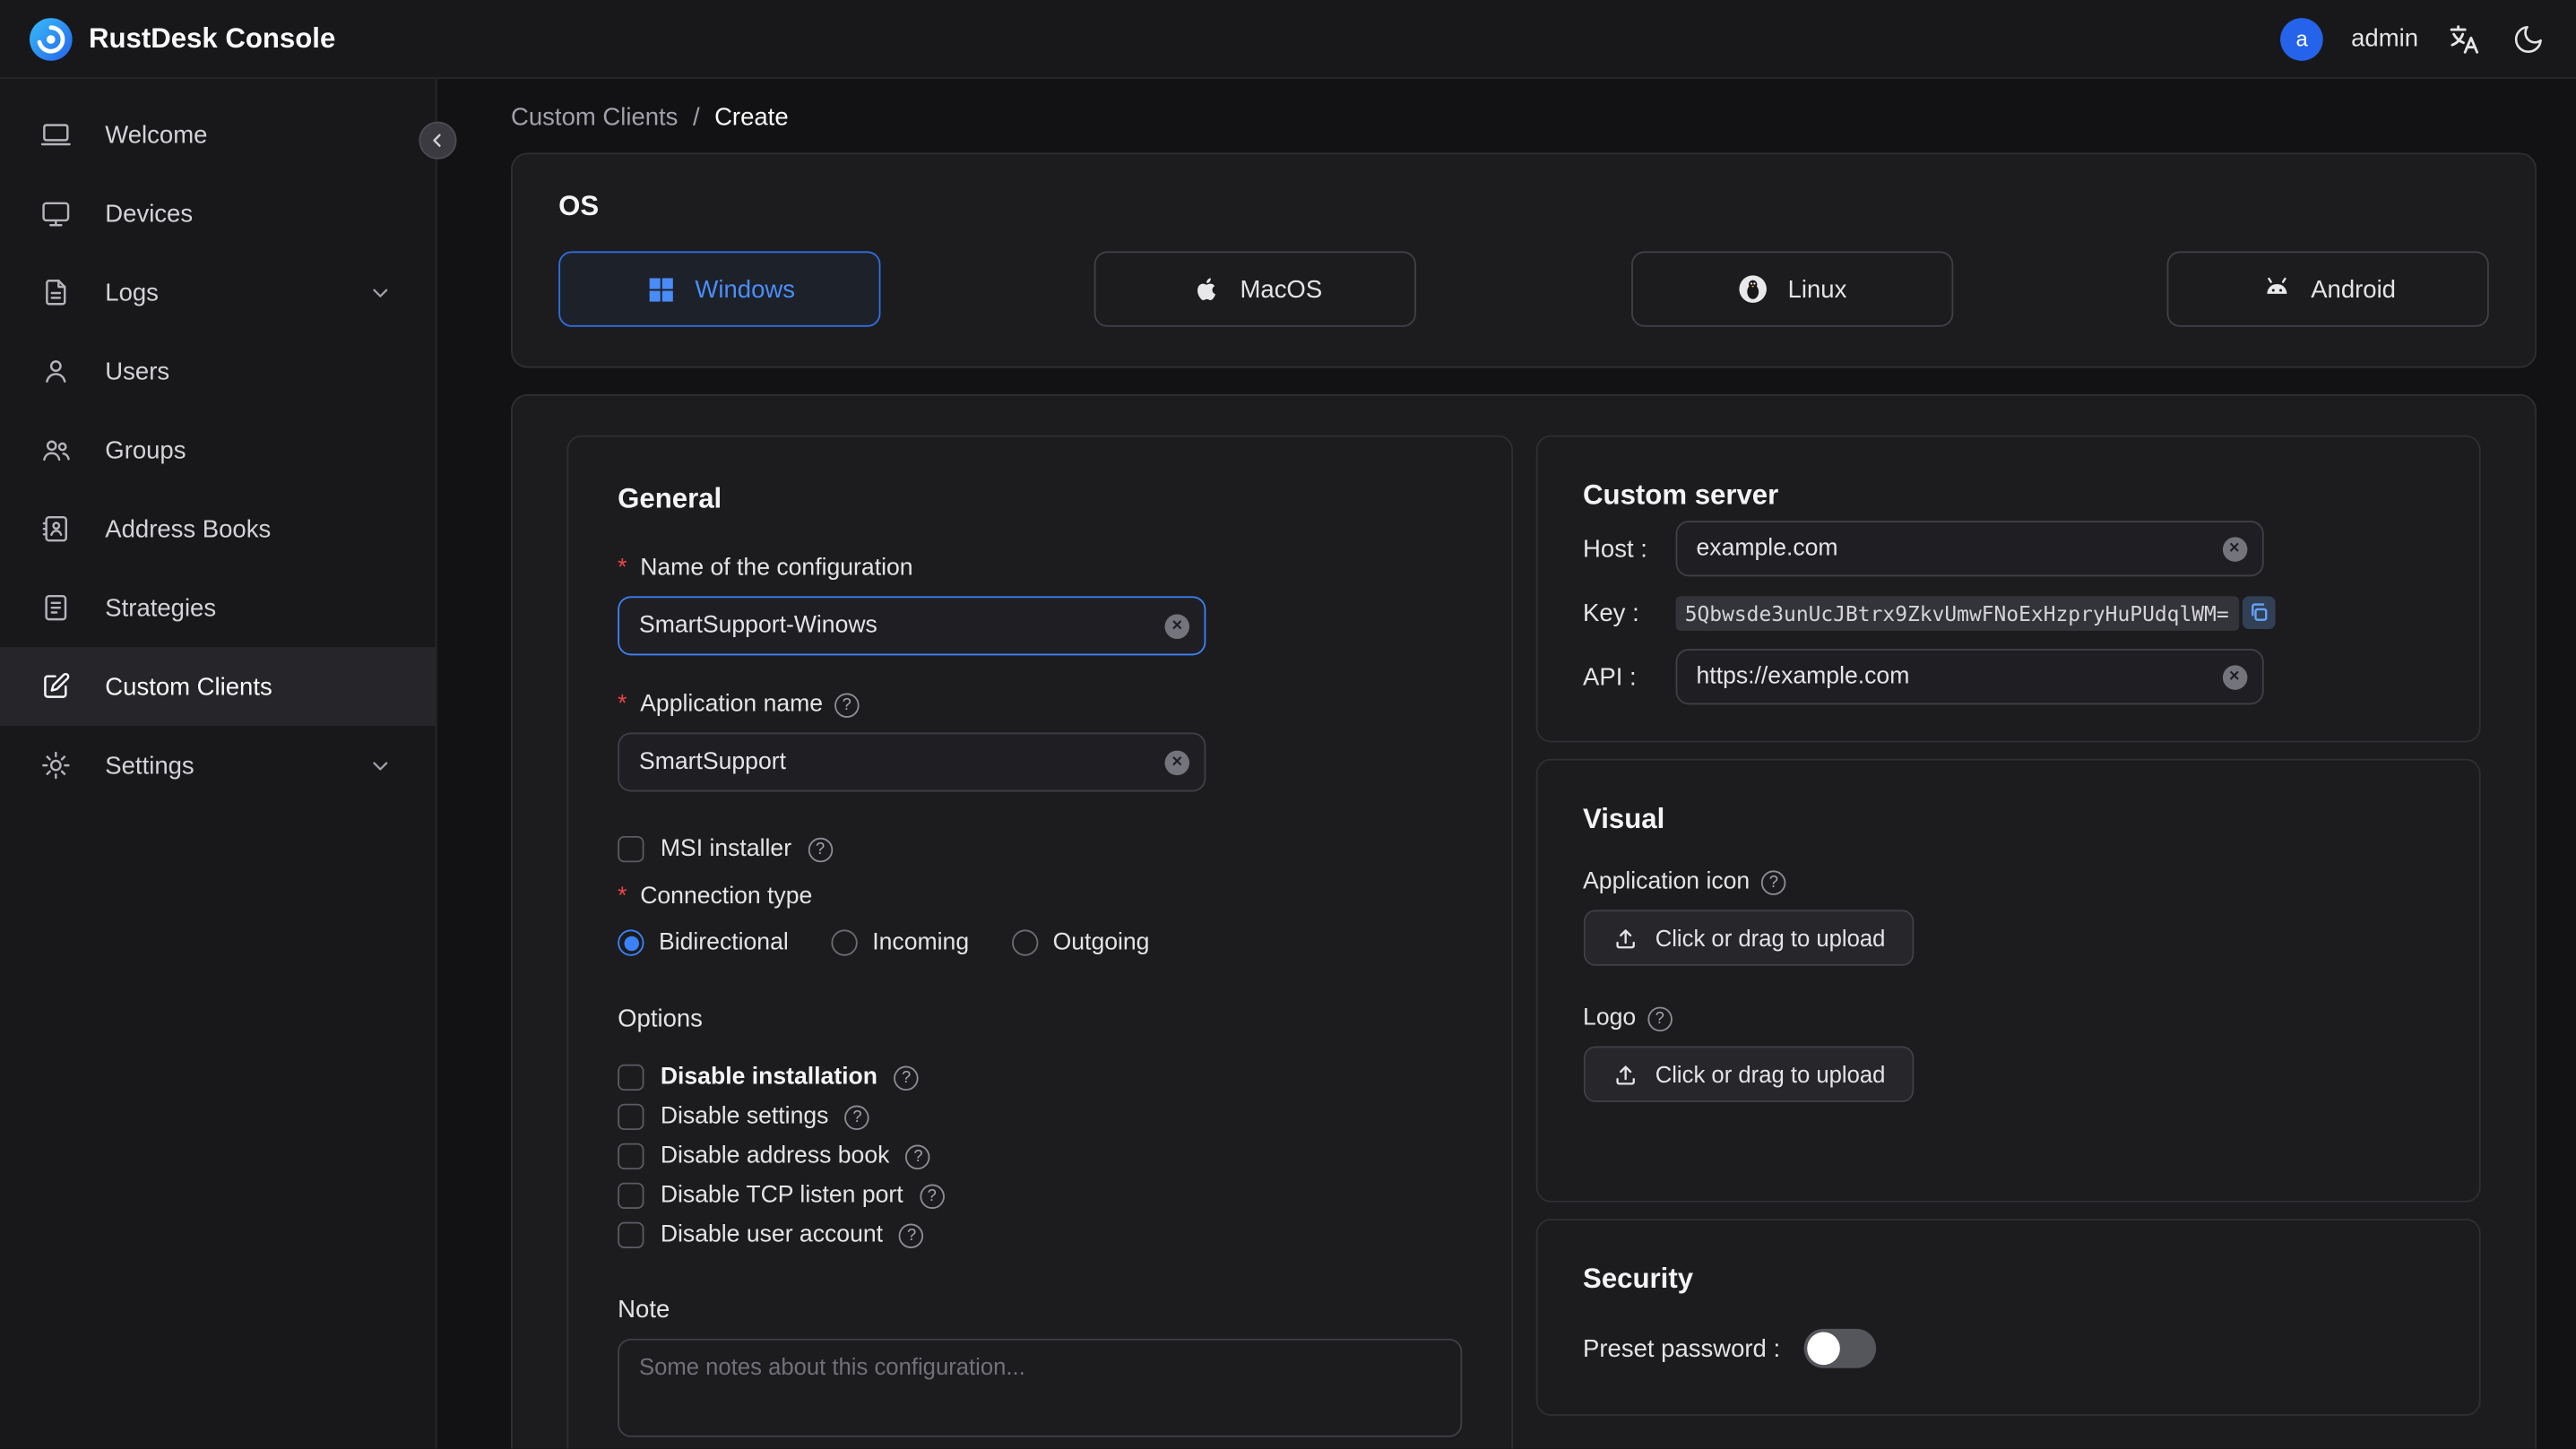 The width and height of the screenshot is (2576, 1449). I want to click on radio-incoming: Incoming, so click(900, 943).